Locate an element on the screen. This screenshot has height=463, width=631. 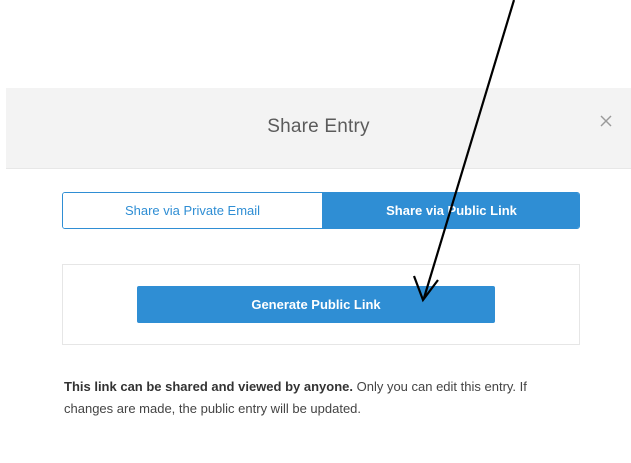
public-link-panel: Generate Public Link is located at coordinates (321, 304).